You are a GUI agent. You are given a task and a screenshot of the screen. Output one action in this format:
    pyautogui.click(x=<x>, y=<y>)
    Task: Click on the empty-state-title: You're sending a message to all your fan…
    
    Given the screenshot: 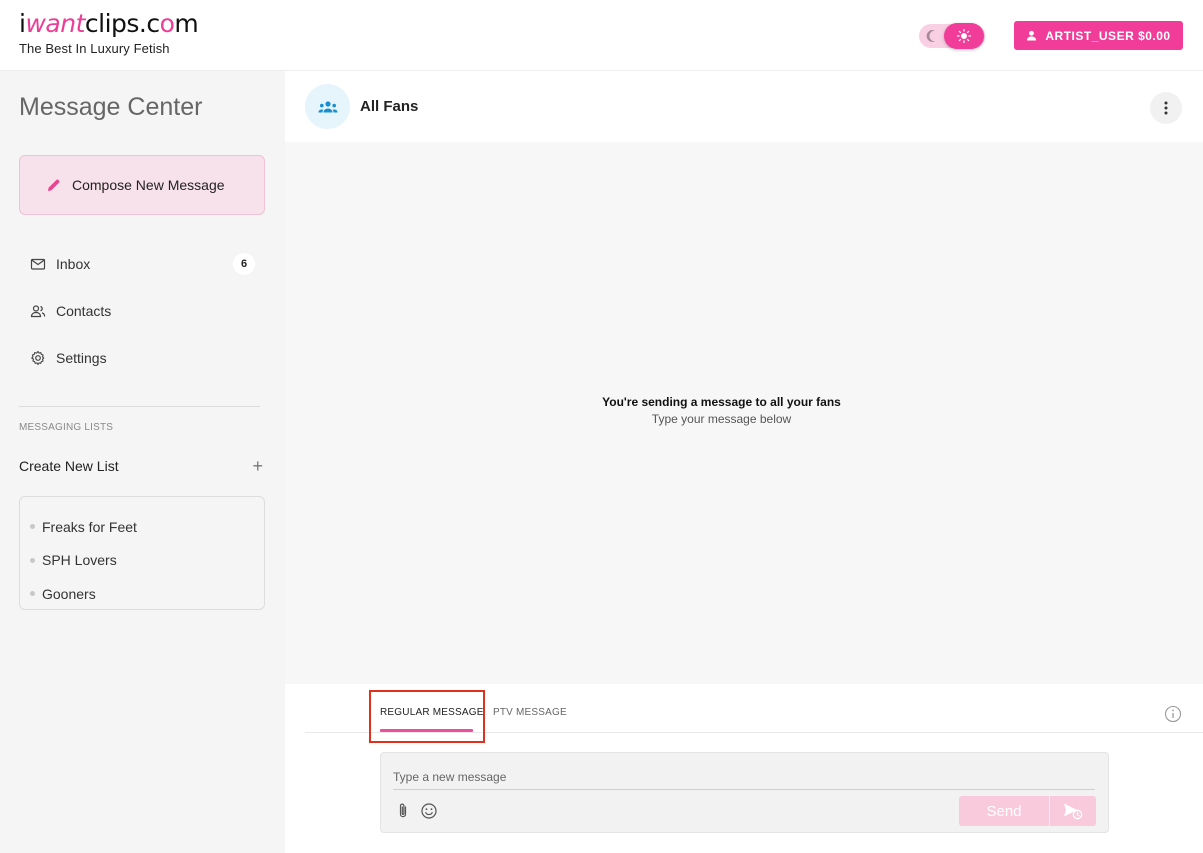 What is the action you would take?
    pyautogui.click(x=721, y=402)
    